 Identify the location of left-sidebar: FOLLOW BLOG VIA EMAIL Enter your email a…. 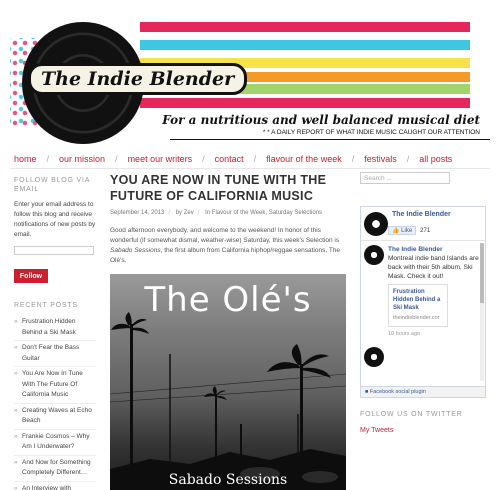
(55, 333).